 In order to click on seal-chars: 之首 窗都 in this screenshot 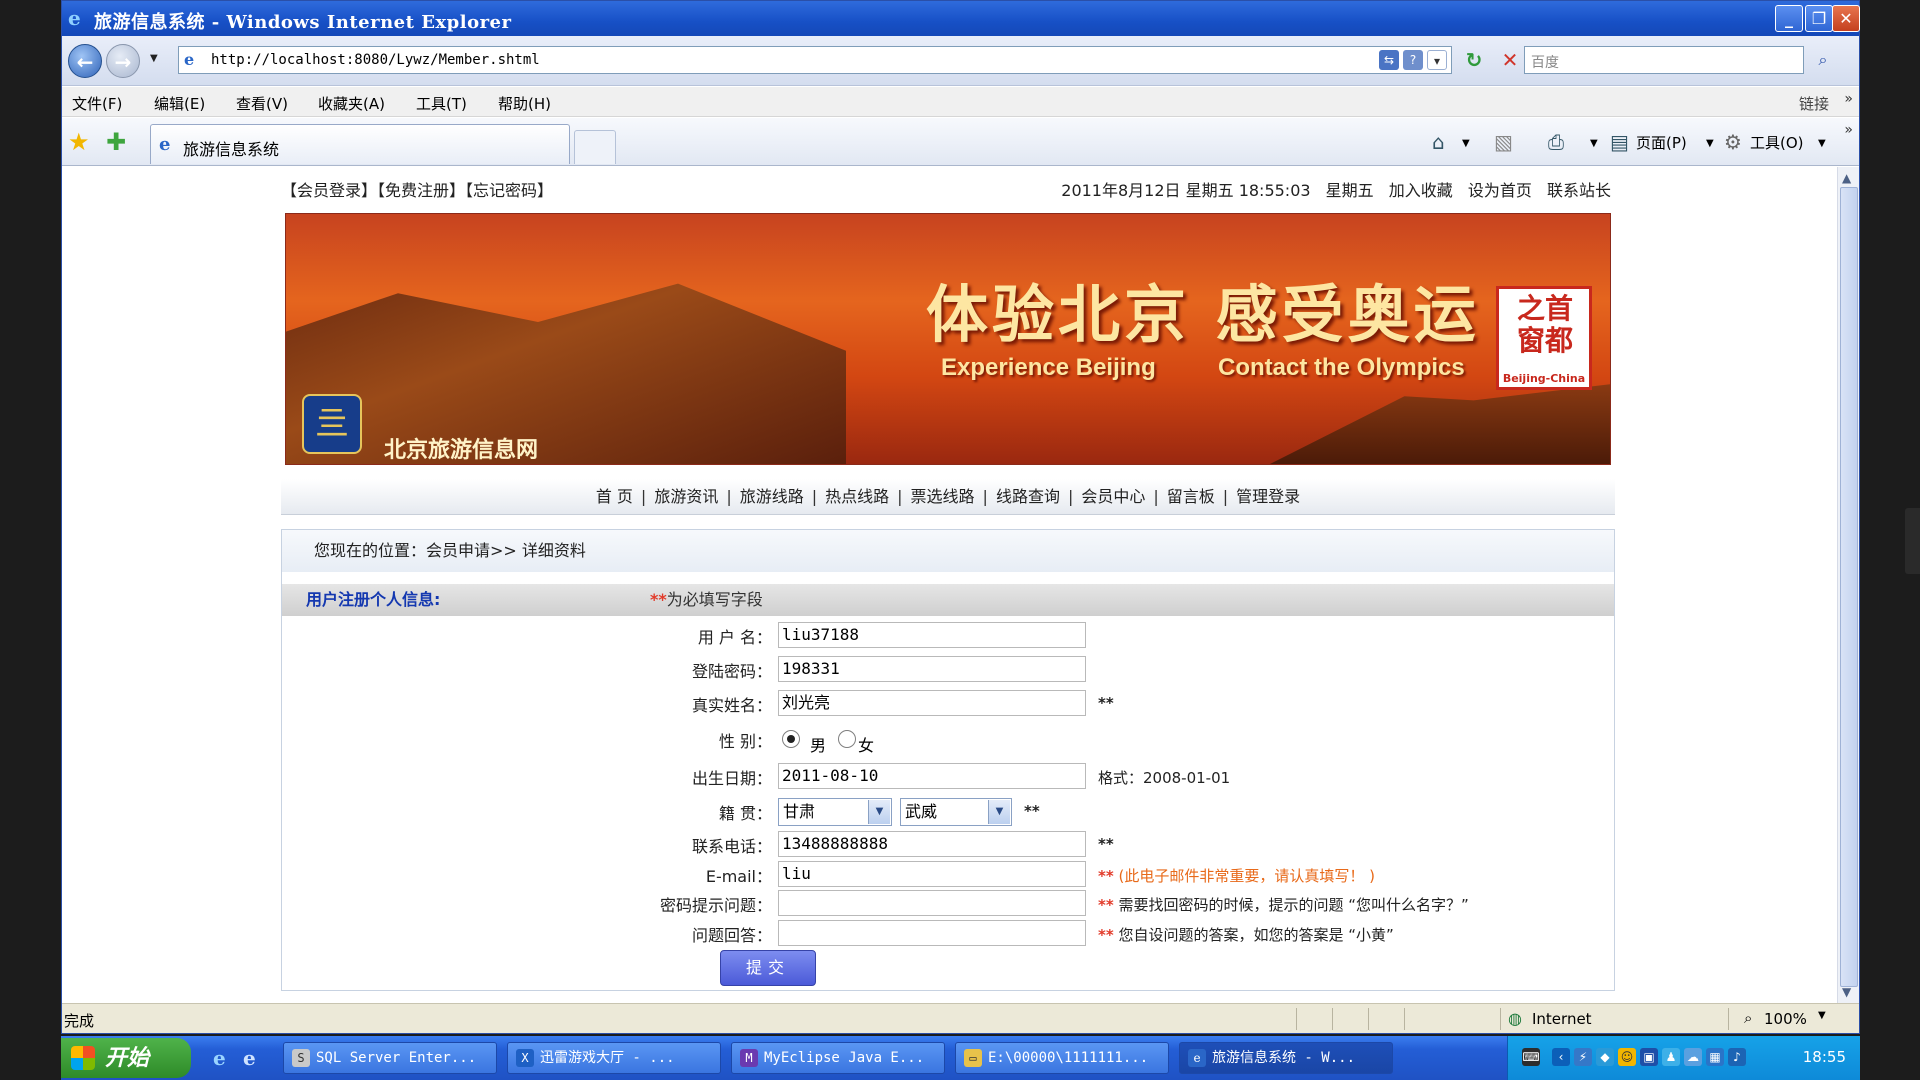, I will do `click(1544, 324)`.